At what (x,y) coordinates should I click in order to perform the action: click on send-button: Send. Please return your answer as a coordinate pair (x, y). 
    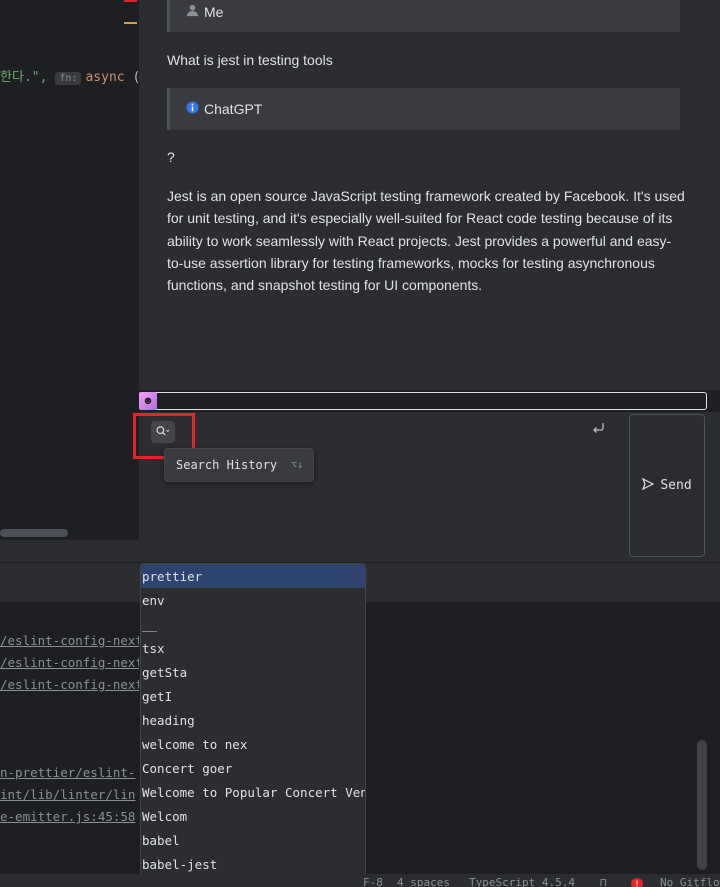
    Looking at the image, I should click on (667, 485).